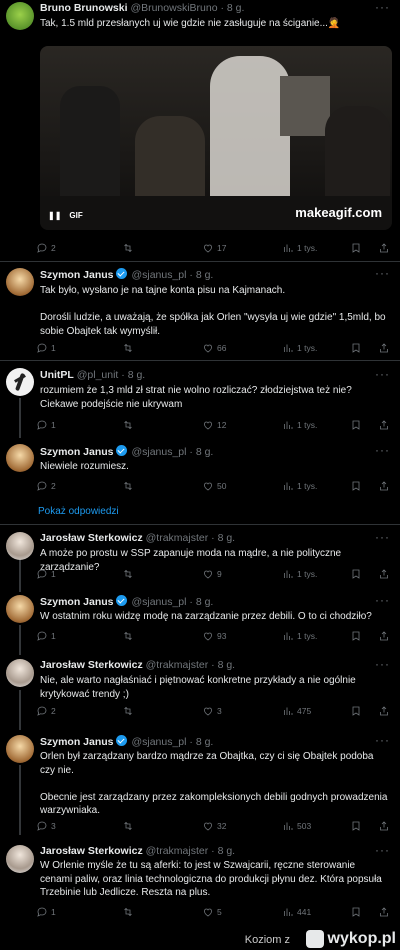 The image size is (400, 950). What do you see at coordinates (214, 348) in the screenshot?
I see `like-button: 66` at bounding box center [214, 348].